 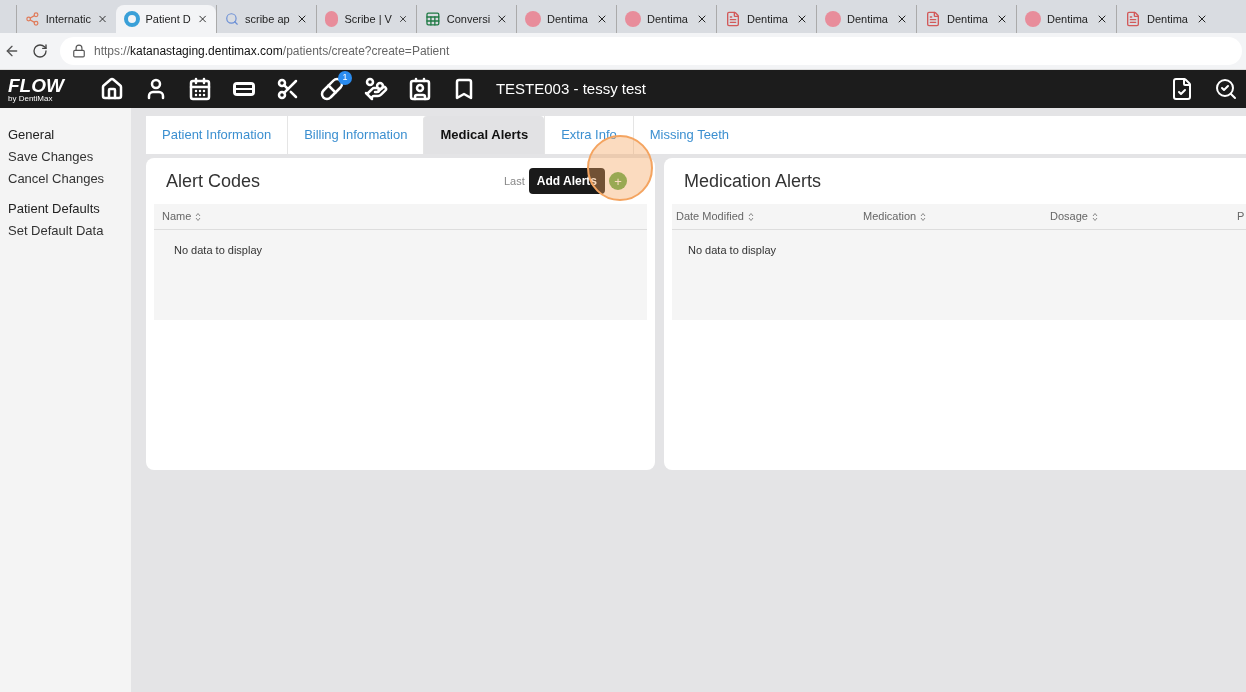 What do you see at coordinates (1069, 216) in the screenshot?
I see `column-header: Dosage` at bounding box center [1069, 216].